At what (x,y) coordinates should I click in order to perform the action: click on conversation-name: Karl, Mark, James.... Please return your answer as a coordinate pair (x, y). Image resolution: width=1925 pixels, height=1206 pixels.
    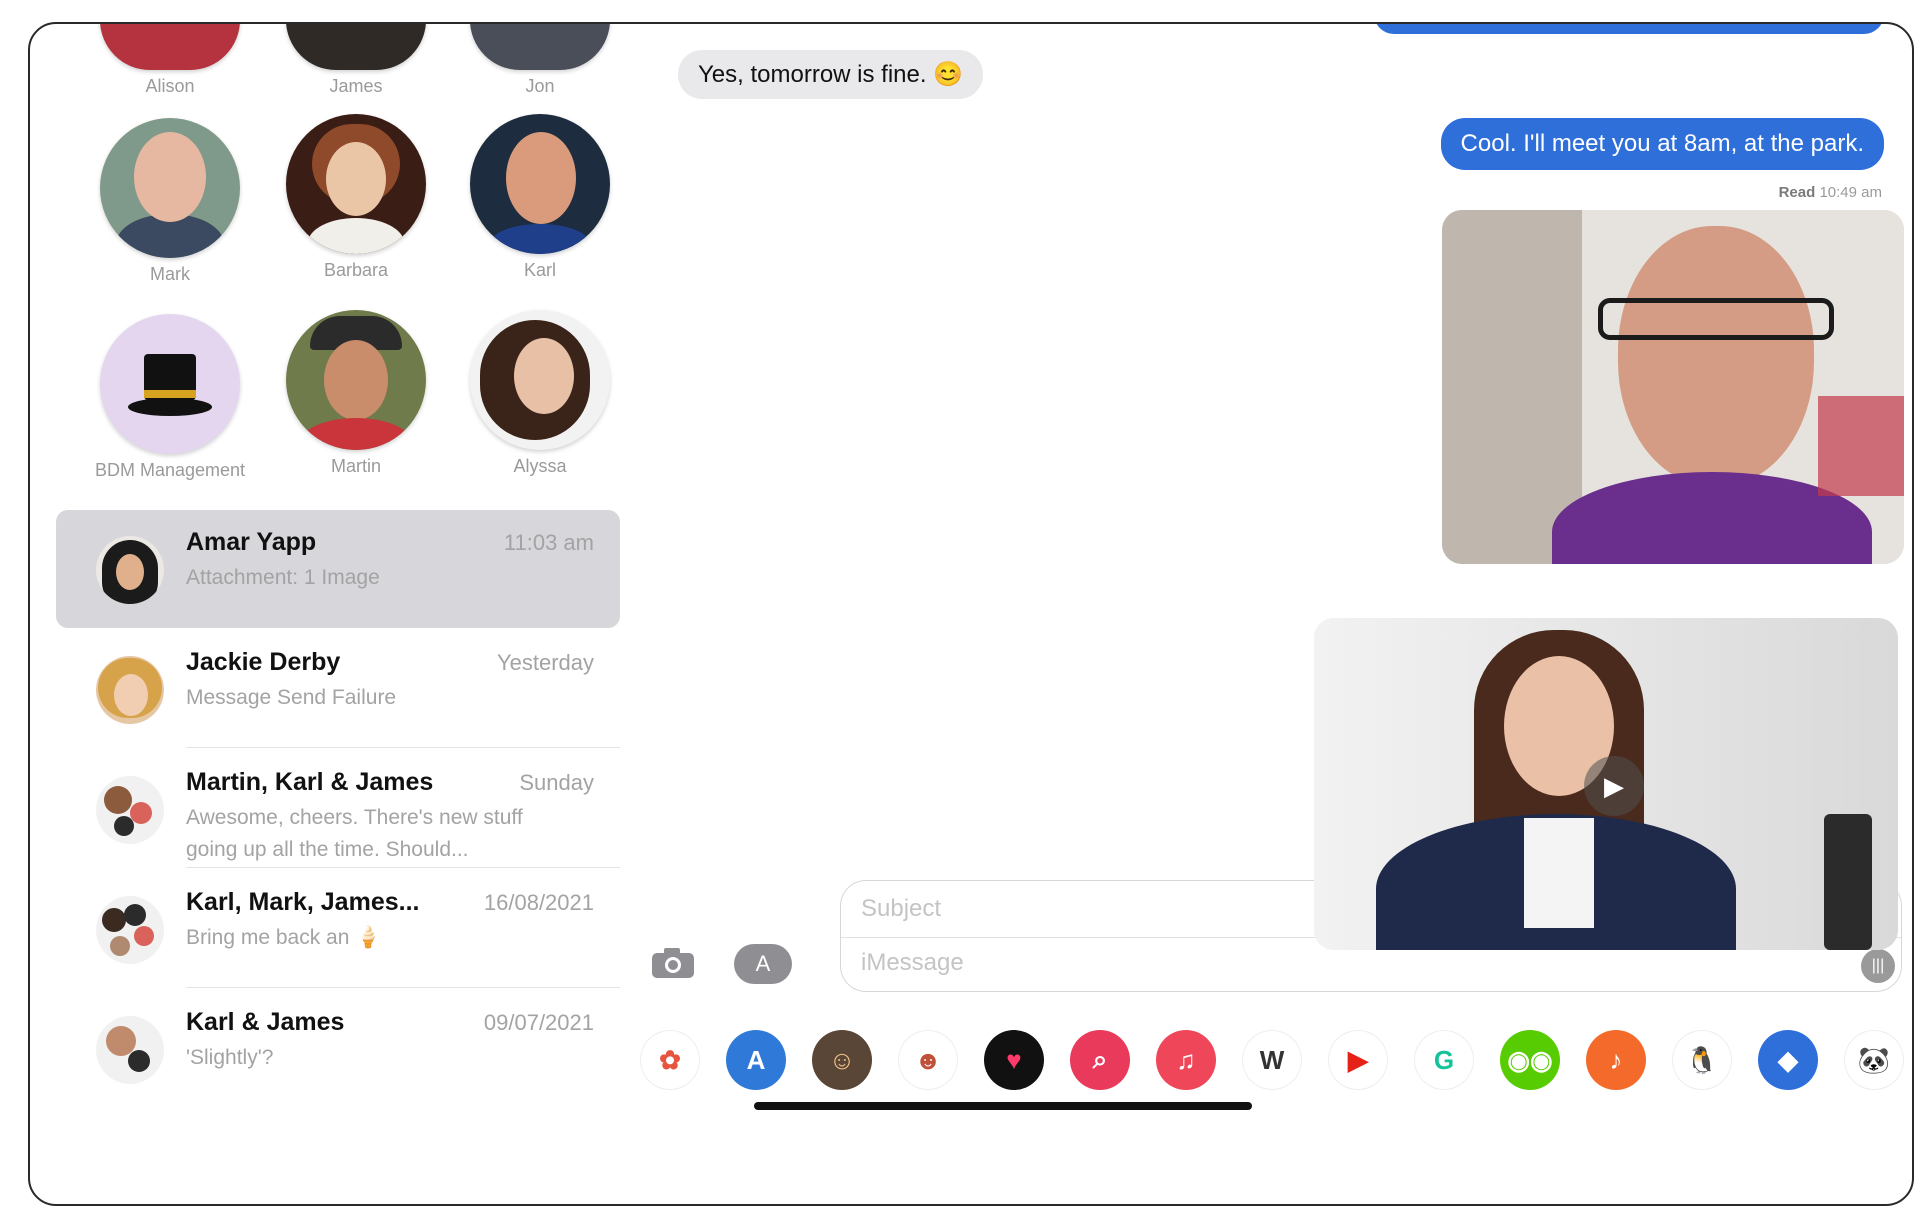
    Looking at the image, I should click on (303, 902).